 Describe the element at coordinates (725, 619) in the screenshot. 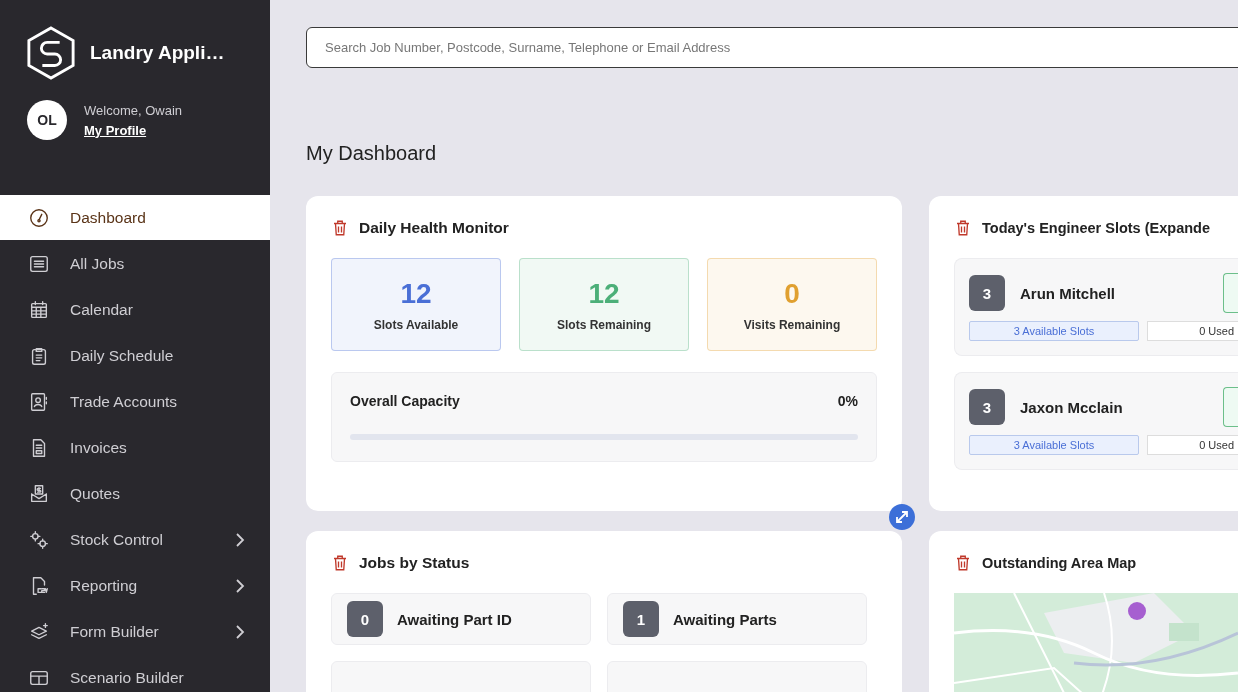

I see `status-label: Awaiting Parts` at that location.